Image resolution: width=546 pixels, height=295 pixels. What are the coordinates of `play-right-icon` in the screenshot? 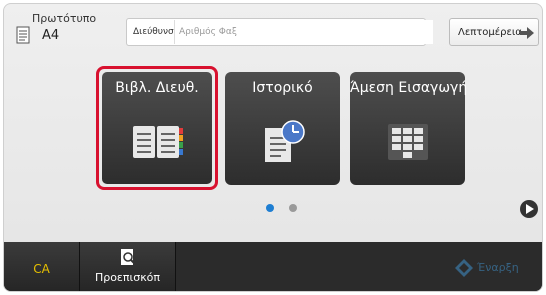 It's located at (530, 209).